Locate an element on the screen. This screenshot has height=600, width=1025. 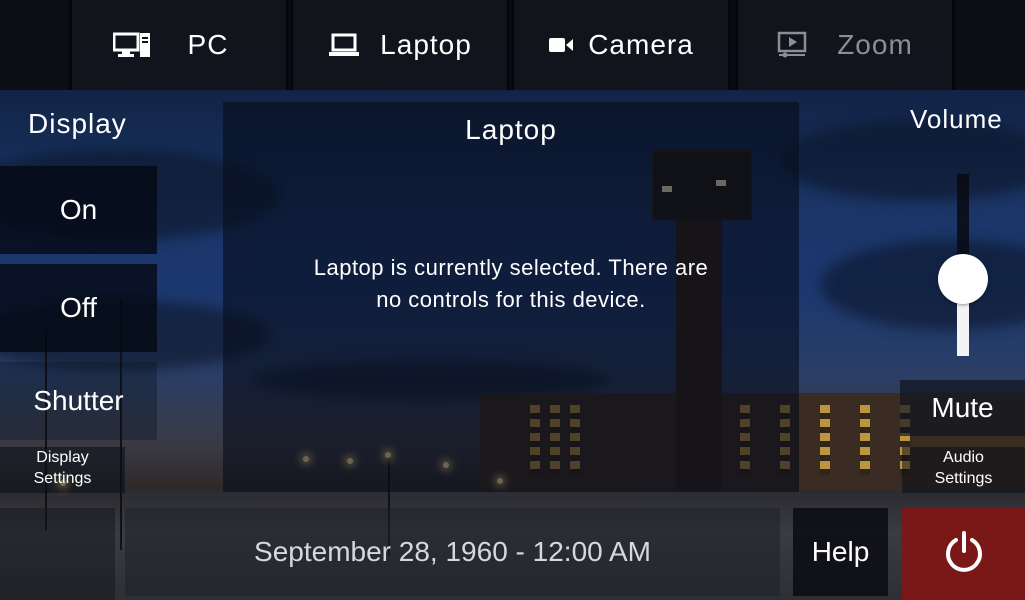
laptop-icon is located at coordinates (344, 45).